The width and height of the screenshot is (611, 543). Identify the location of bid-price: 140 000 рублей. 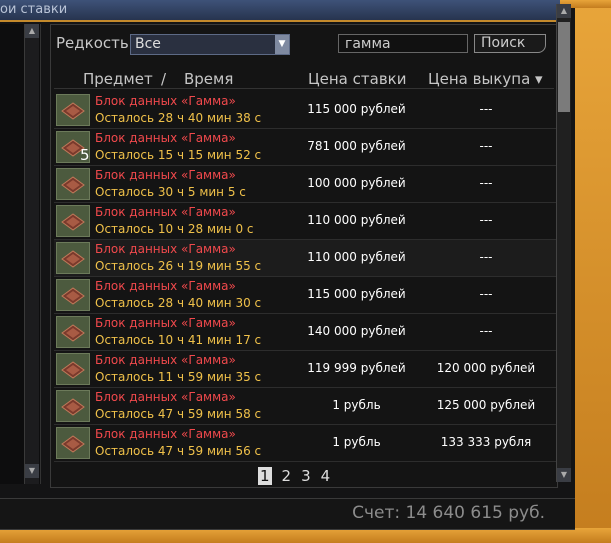
(356, 331).